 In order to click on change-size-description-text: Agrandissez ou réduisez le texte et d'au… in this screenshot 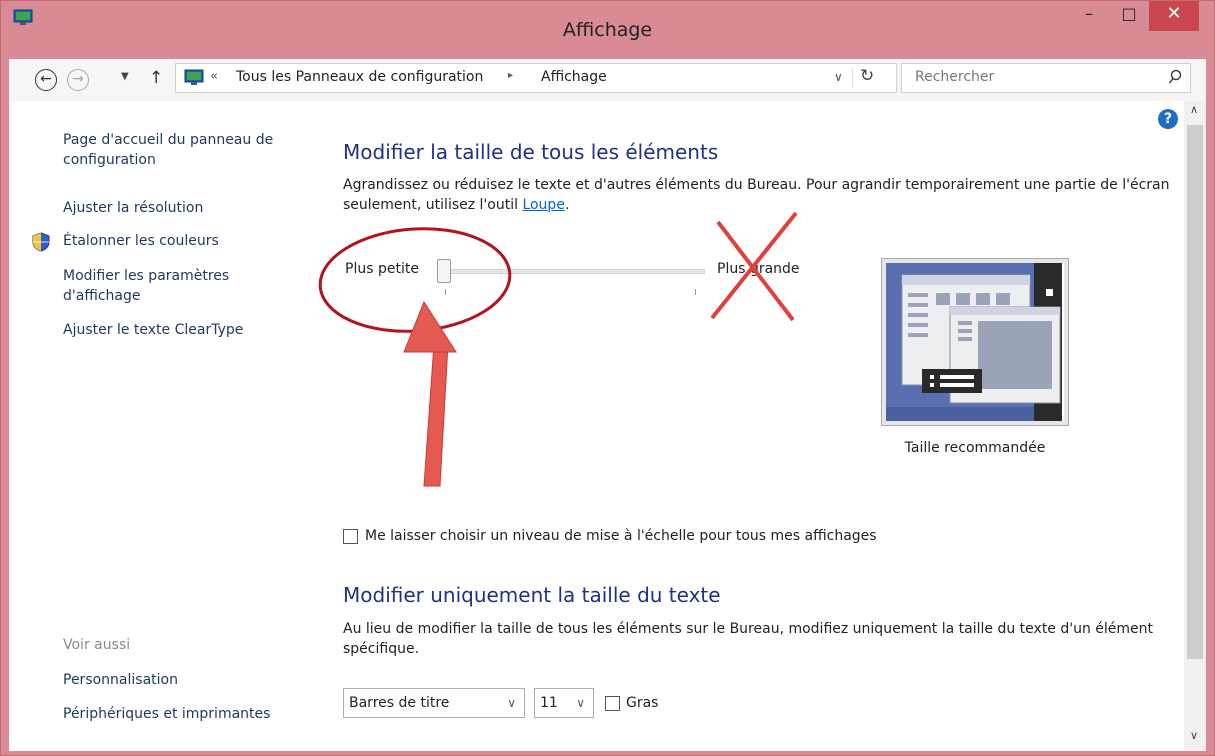, I will do `click(756, 195)`.